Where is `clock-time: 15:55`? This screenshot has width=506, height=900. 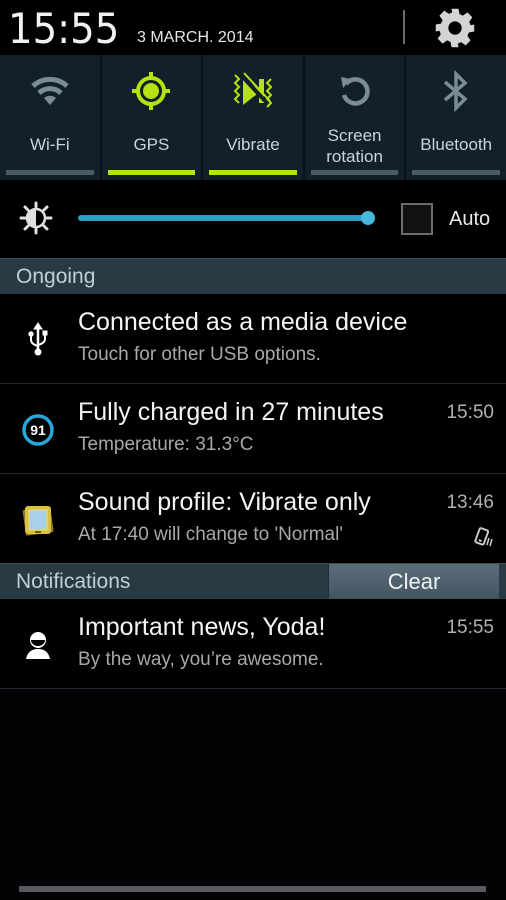 clock-time: 15:55 is located at coordinates (64, 28).